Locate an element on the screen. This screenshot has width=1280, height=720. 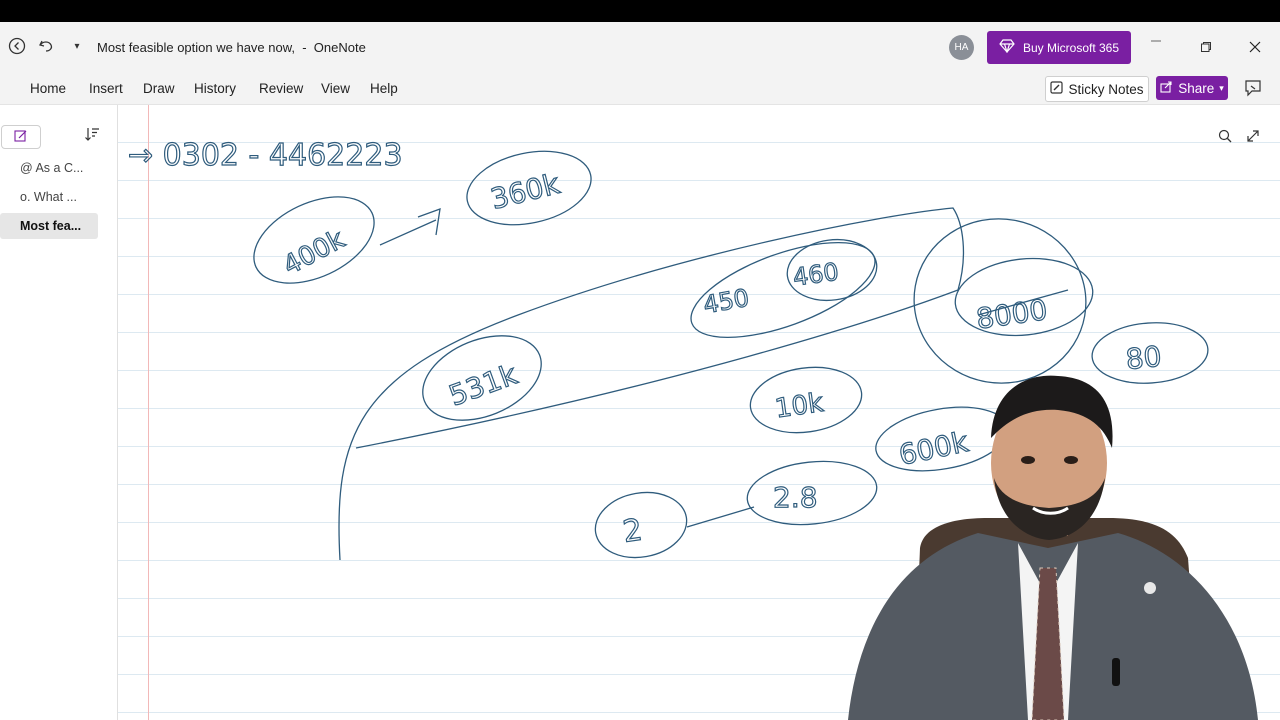
compose-icon is located at coordinates (21, 137).